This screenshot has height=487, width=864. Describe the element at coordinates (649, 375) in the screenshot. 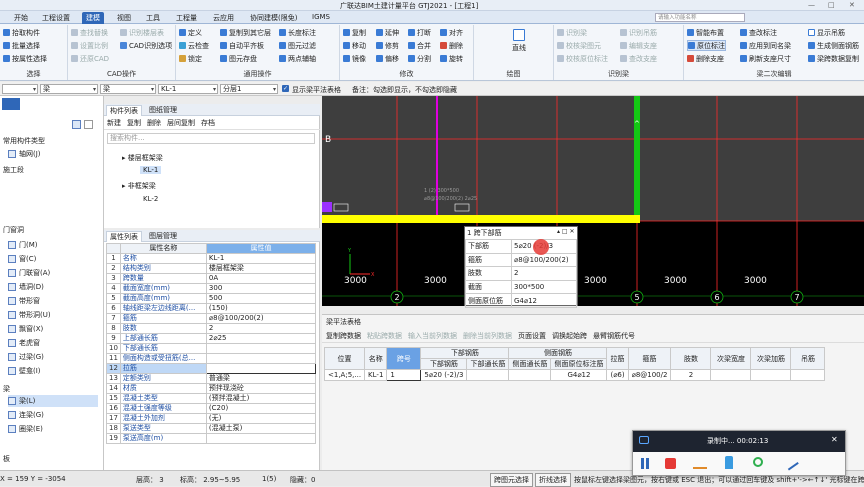

I see `table-cell: ⌀8@100/2` at that location.